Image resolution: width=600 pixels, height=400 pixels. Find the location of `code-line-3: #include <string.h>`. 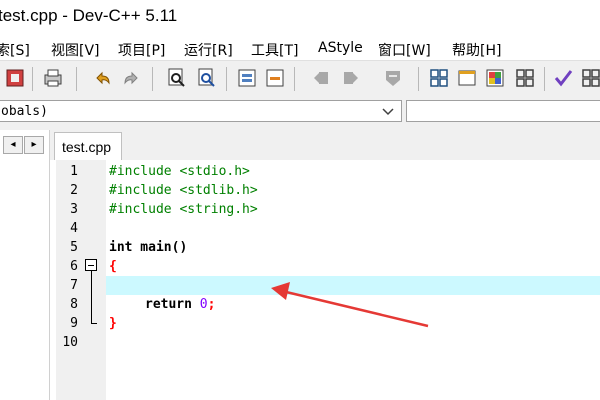

code-line-3: #include <string.h> is located at coordinates (183, 209).